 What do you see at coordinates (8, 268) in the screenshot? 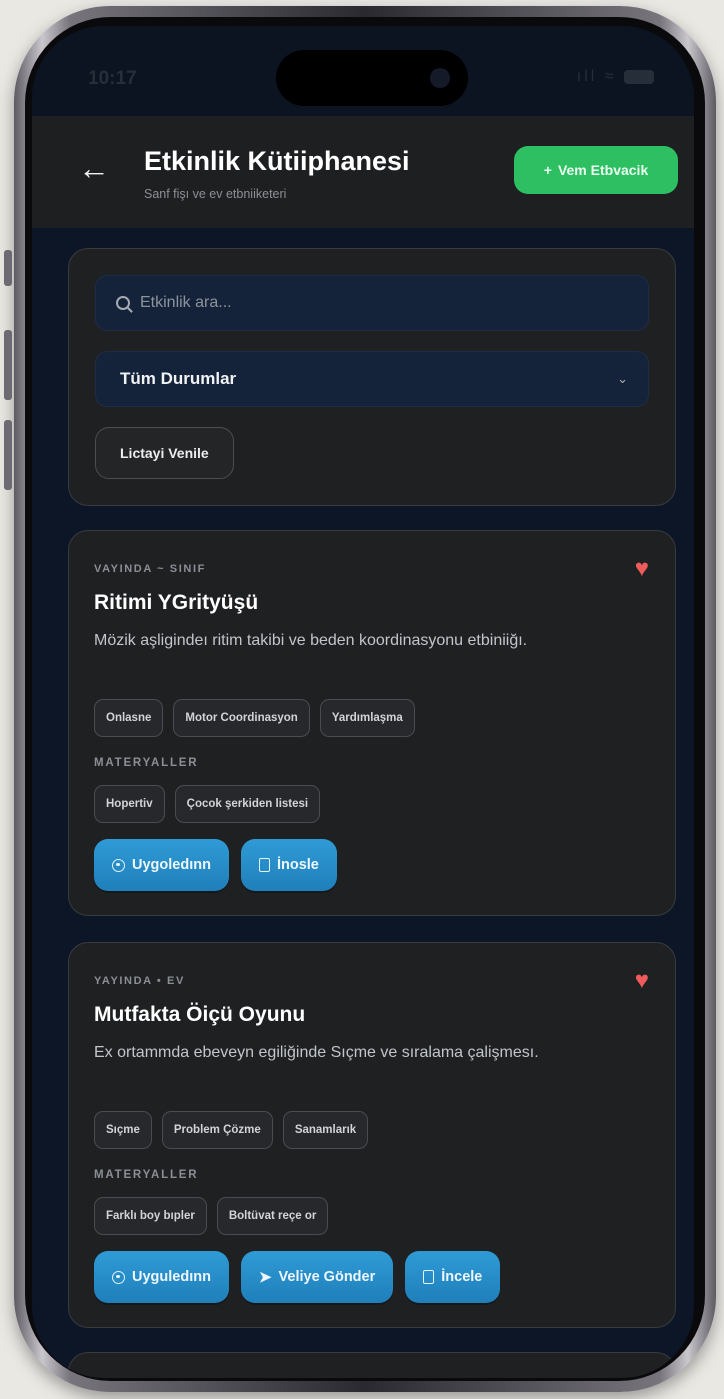
I see `mute-switch` at bounding box center [8, 268].